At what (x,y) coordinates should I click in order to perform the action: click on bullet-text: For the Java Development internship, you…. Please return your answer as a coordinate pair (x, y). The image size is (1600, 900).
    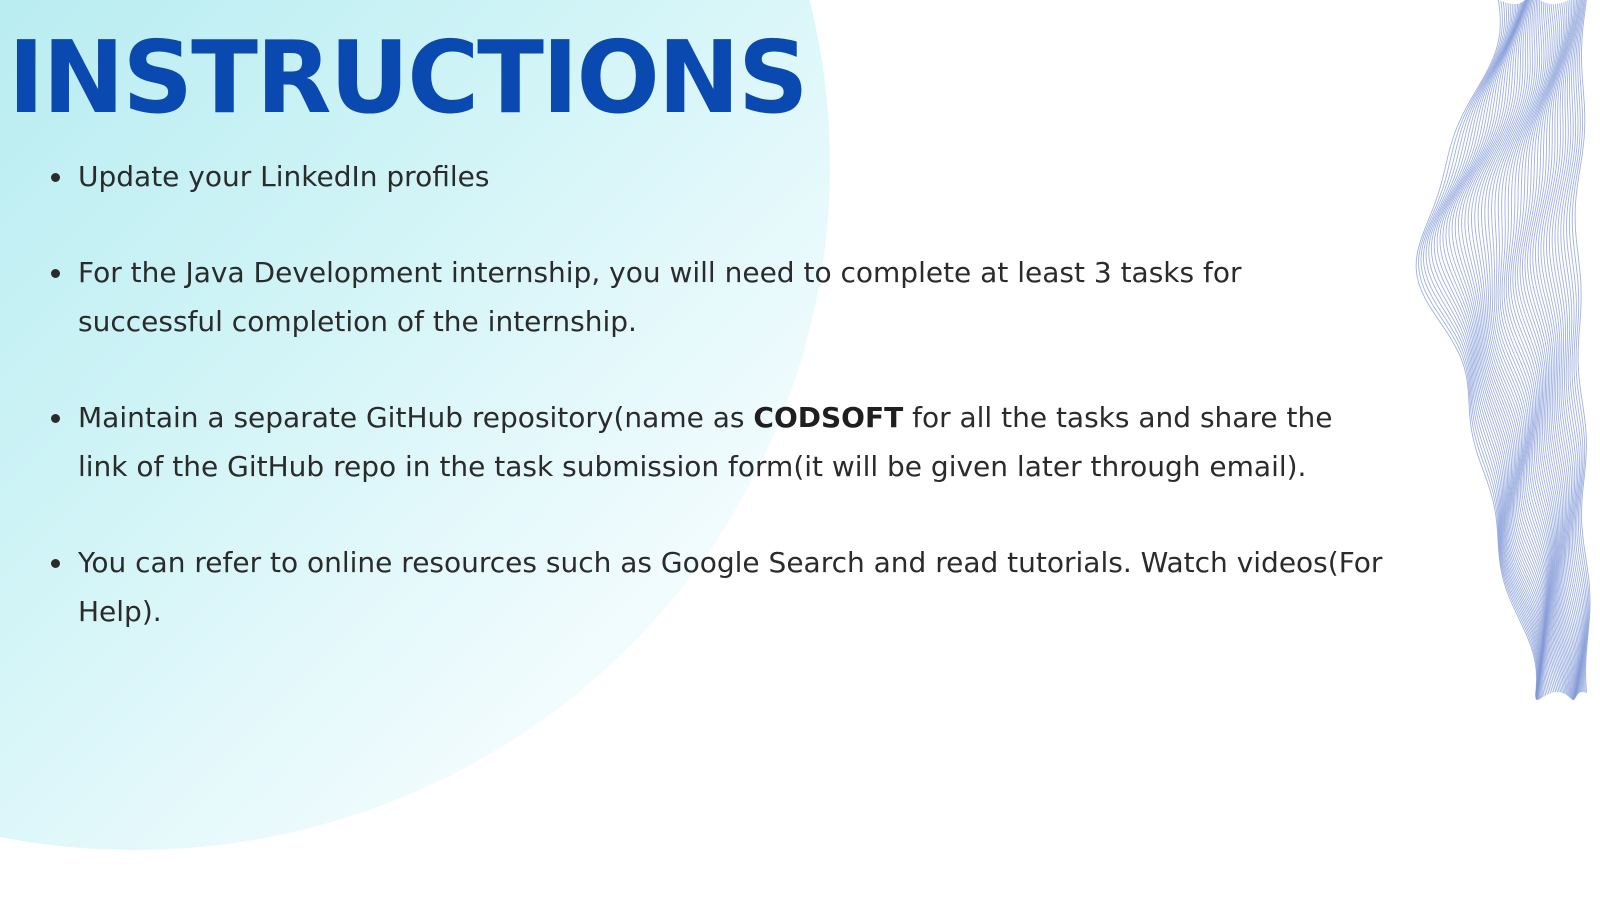
    Looking at the image, I should click on (660, 297).